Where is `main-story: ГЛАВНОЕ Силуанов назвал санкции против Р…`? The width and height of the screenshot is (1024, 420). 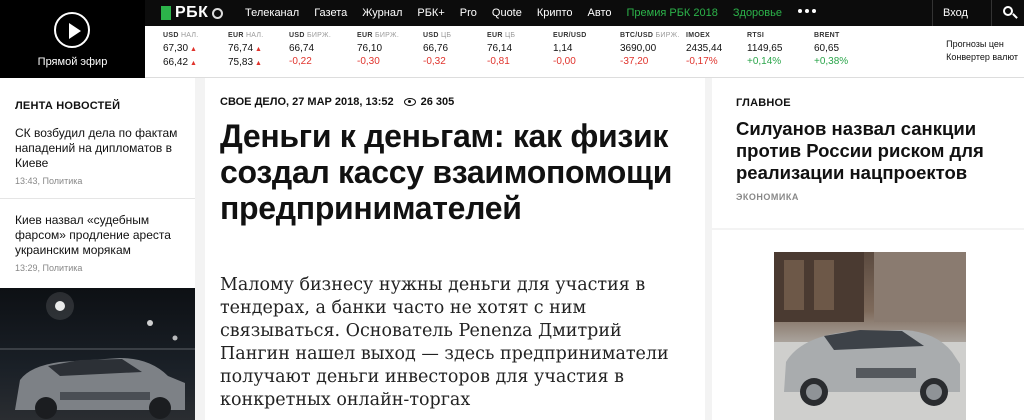
main-story: ГЛАВНОЕ Силуанов назвал санкции против Р… is located at coordinates (868, 153).